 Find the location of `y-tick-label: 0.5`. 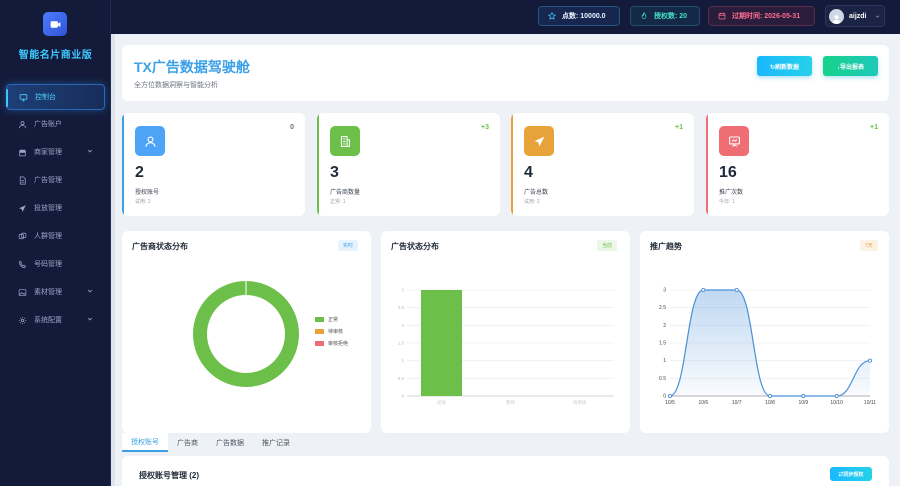

y-tick-label: 0.5 is located at coordinates (662, 379).